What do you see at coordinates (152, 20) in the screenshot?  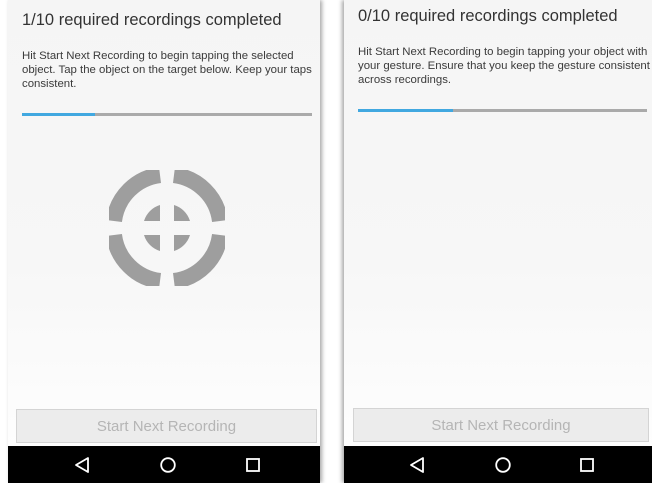 I see `recordings-progress-title: 1/10 required recordings completed` at bounding box center [152, 20].